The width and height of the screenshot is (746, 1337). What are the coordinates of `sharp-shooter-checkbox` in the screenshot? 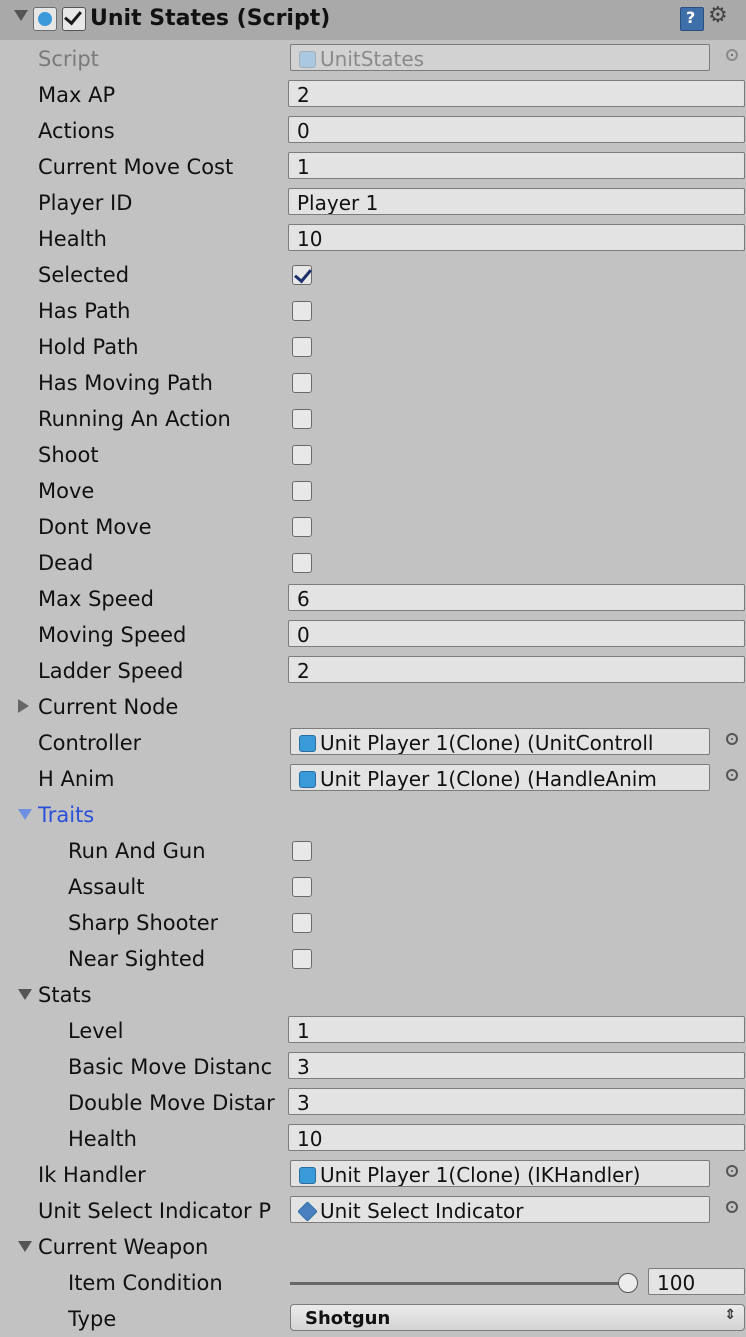 It's located at (302, 923).